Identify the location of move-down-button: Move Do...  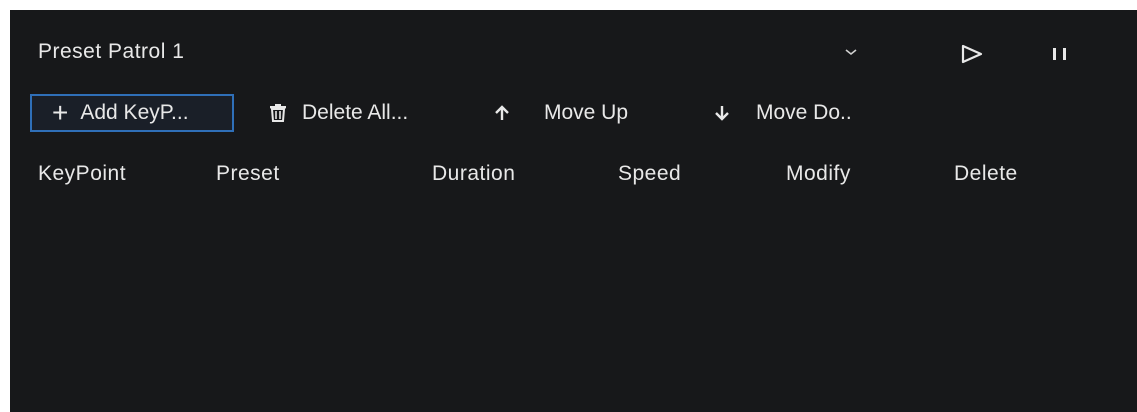
(782, 113).